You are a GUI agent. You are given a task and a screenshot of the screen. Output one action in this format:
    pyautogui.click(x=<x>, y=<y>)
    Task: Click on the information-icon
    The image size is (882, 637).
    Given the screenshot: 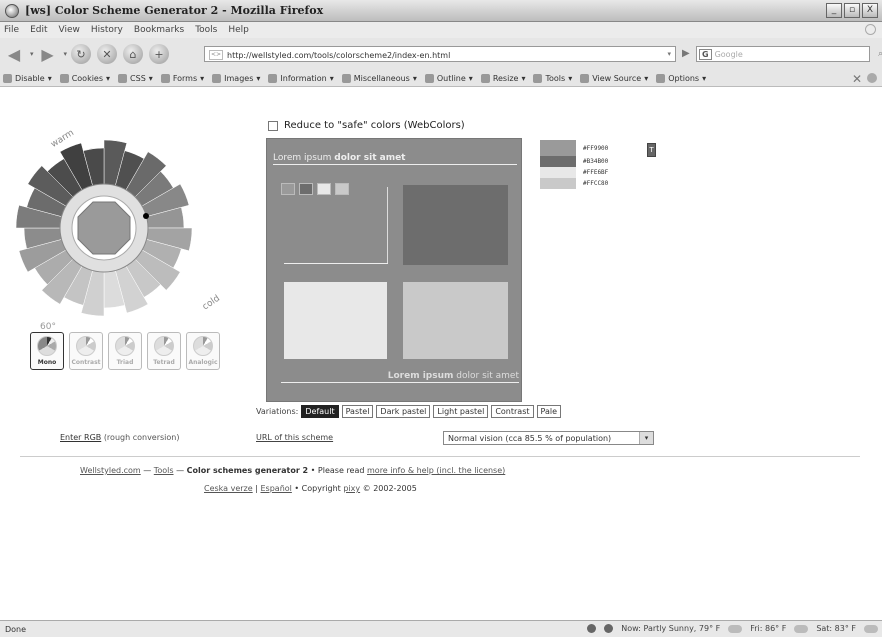 What is the action you would take?
    pyautogui.click(x=273, y=78)
    